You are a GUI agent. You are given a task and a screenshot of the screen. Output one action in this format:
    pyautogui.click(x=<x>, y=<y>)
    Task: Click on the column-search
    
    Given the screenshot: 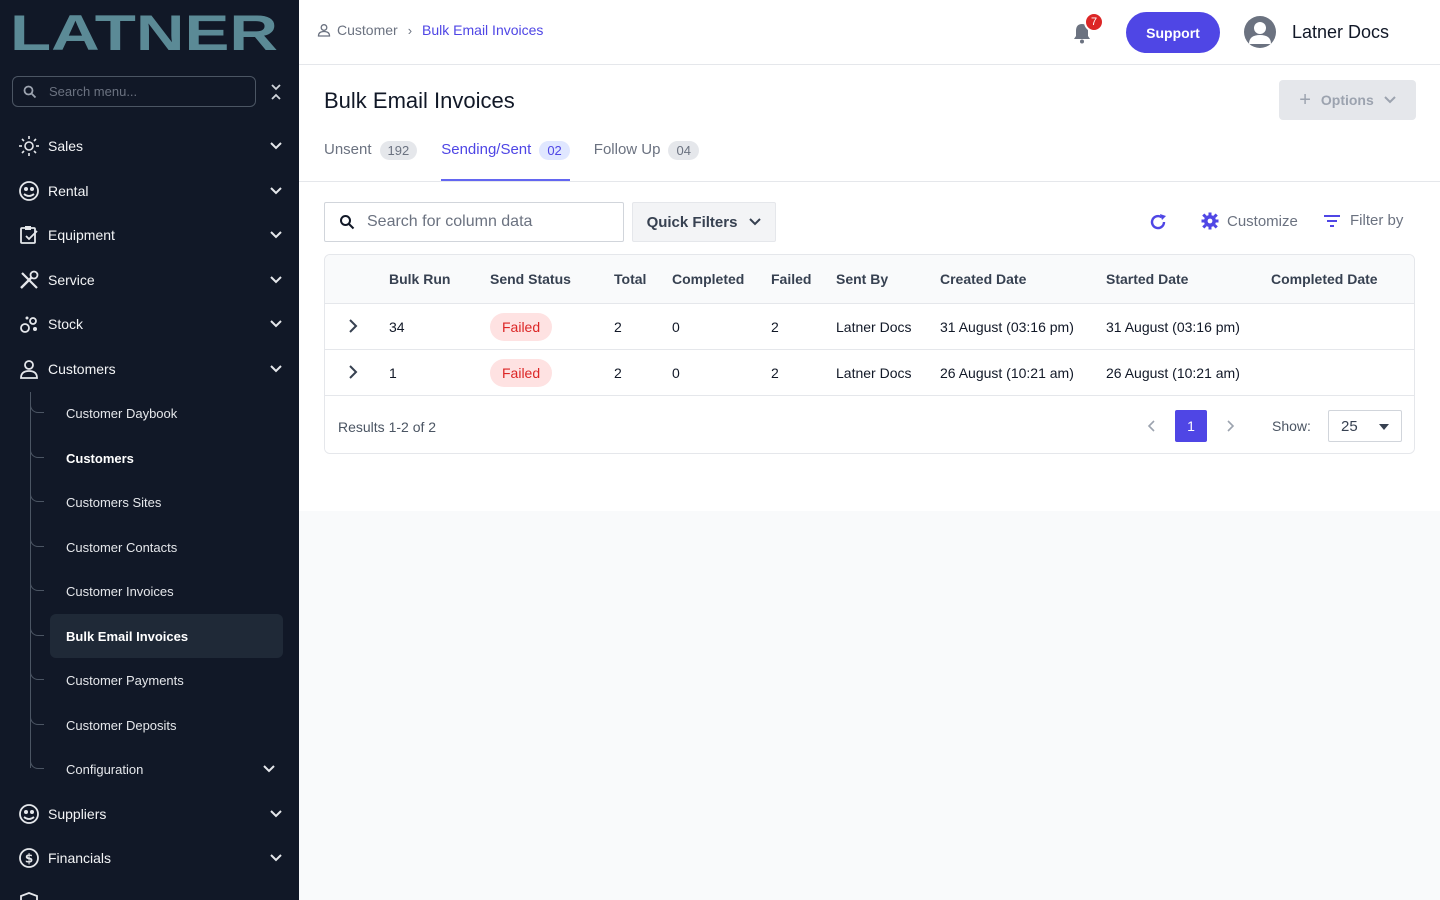 What is the action you would take?
    pyautogui.click(x=474, y=222)
    